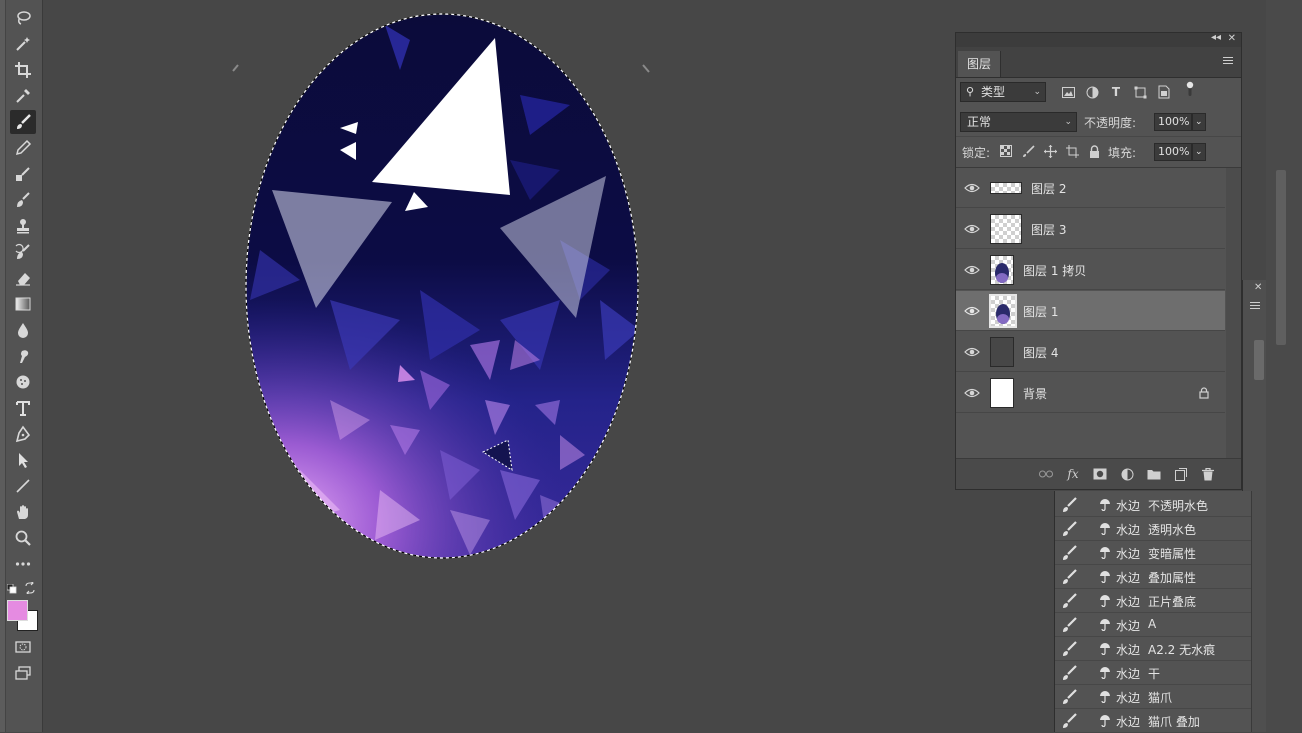  I want to click on smudge-tool-icon, so click(23, 356).